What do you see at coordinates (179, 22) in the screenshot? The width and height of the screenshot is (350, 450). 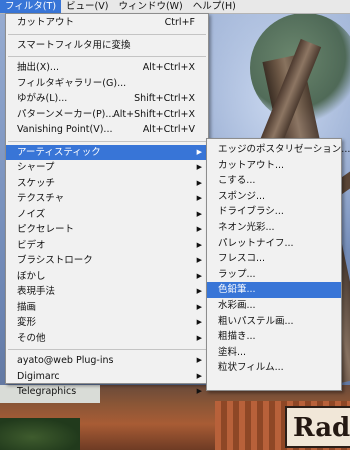 I see `last-filter-shortcut: Ctrl+F` at bounding box center [179, 22].